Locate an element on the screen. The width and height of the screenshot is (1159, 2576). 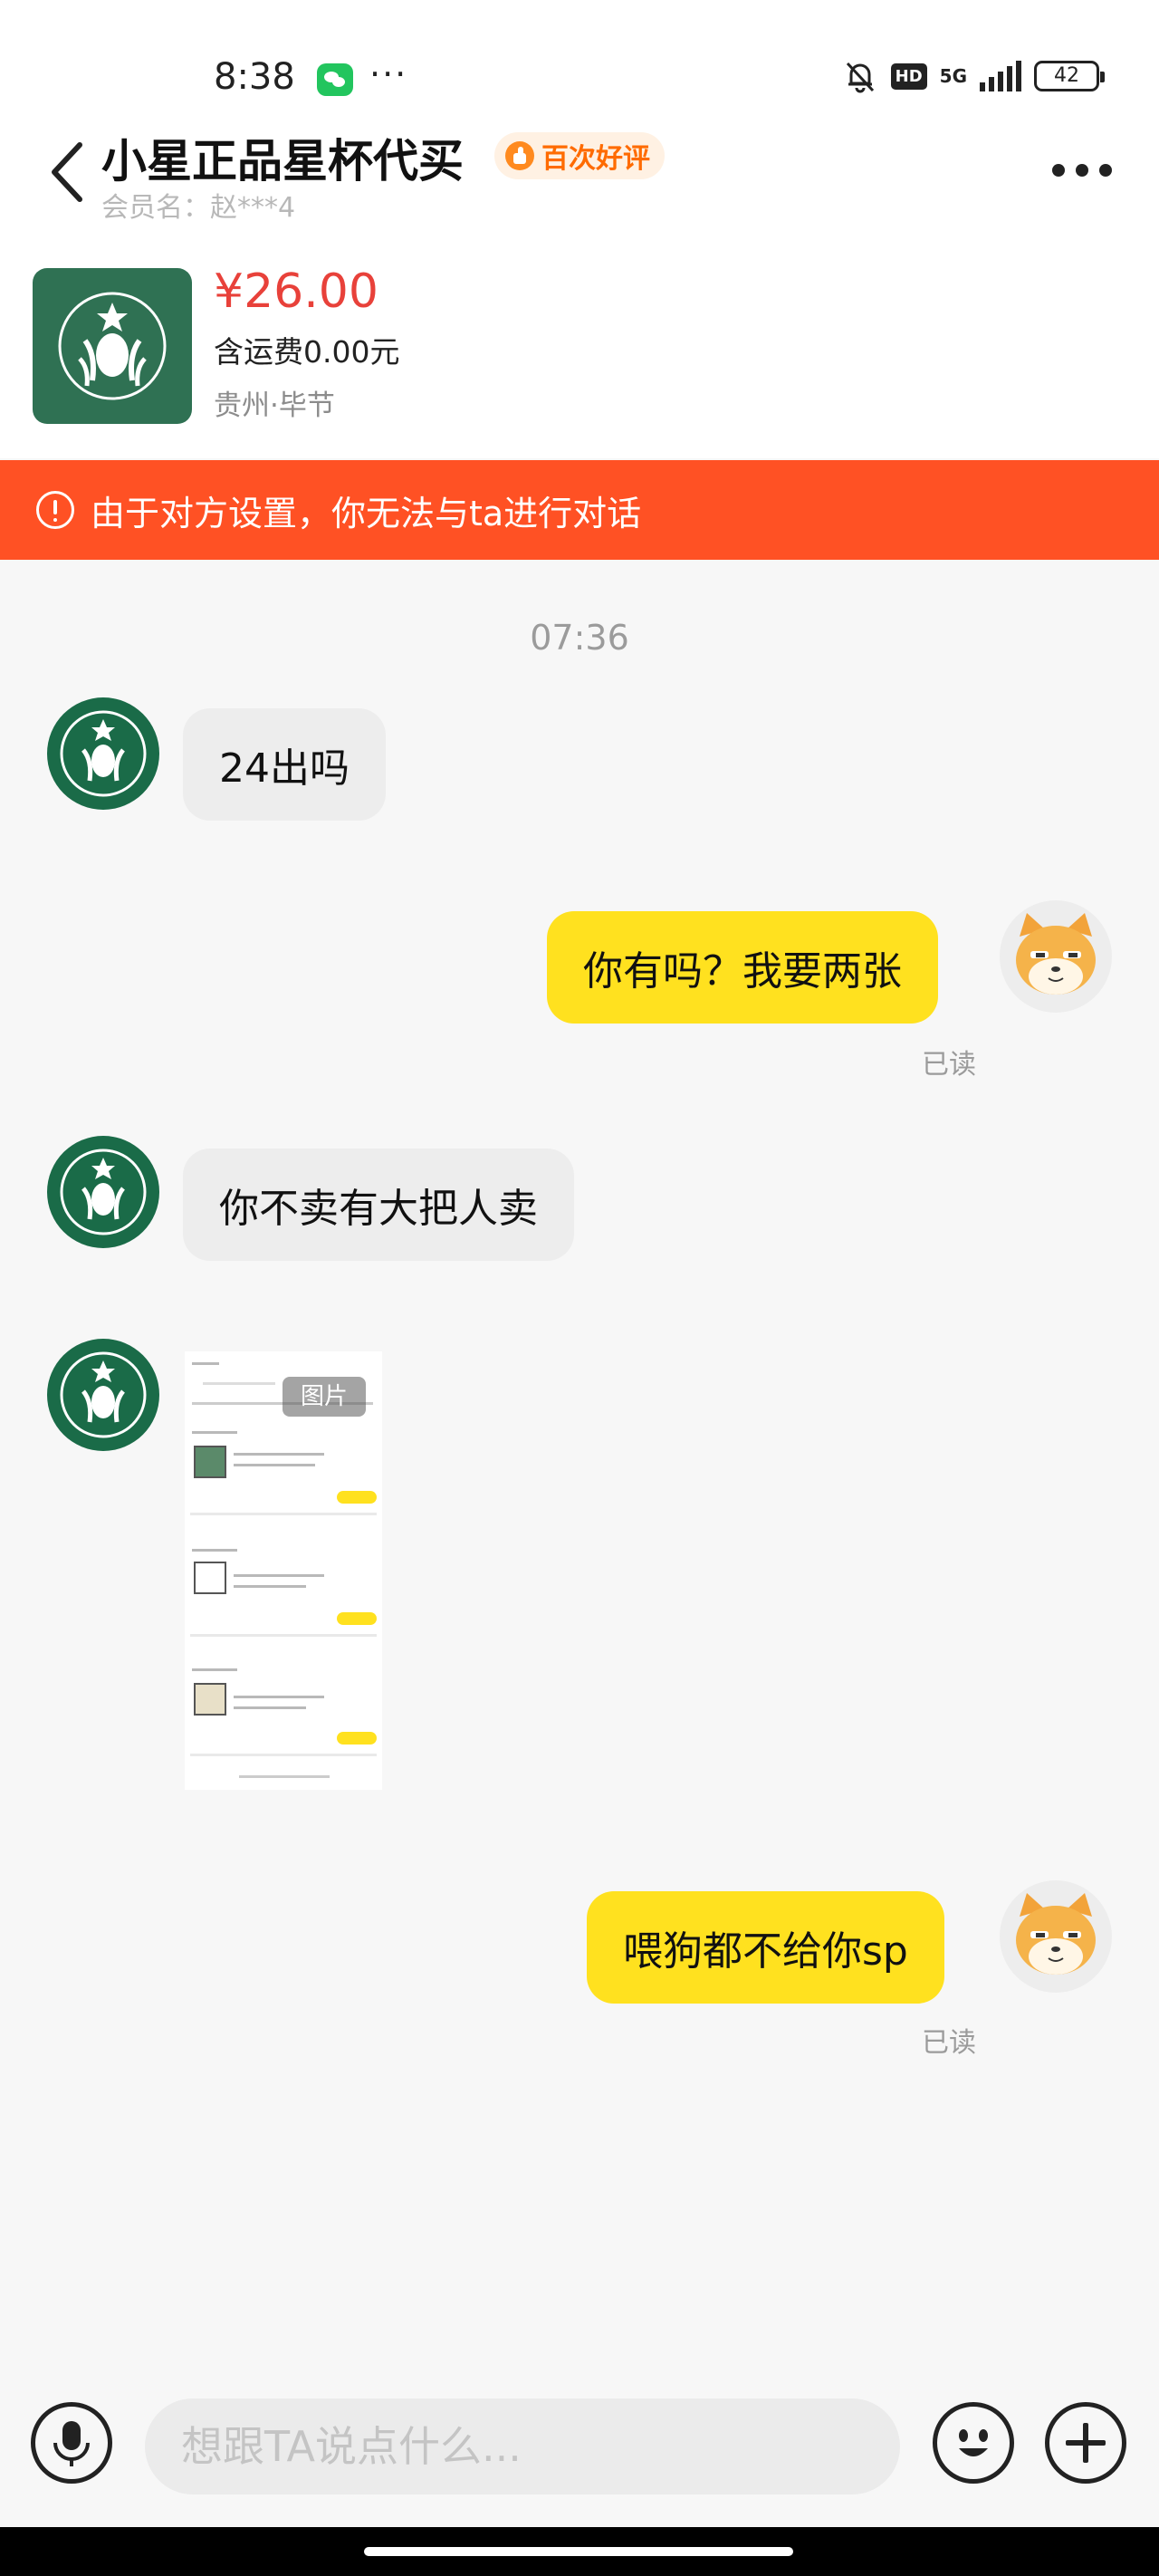
message-bubble-outgoing: 喂狗都不给你sp is located at coordinates (766, 1947).